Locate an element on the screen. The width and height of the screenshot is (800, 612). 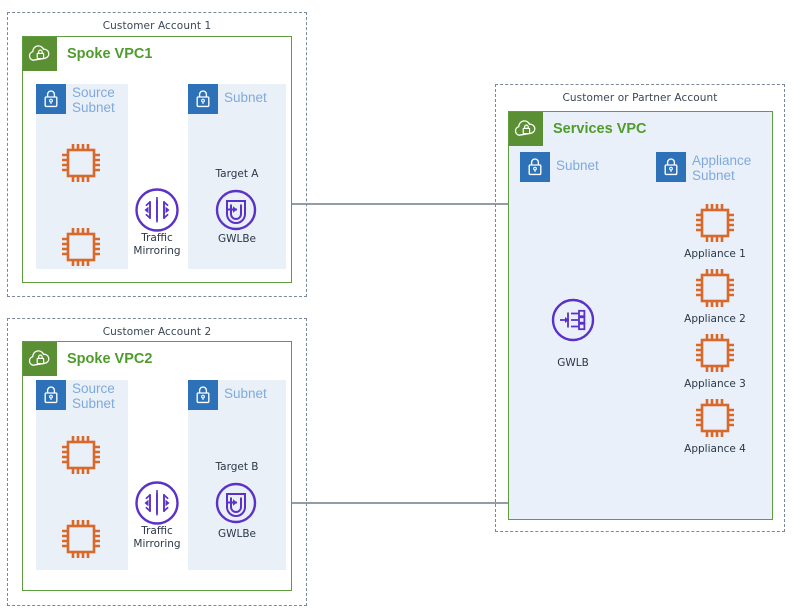
account-label-customer-or-partner-account: Customer or Partner Account is located at coordinates (640, 98).